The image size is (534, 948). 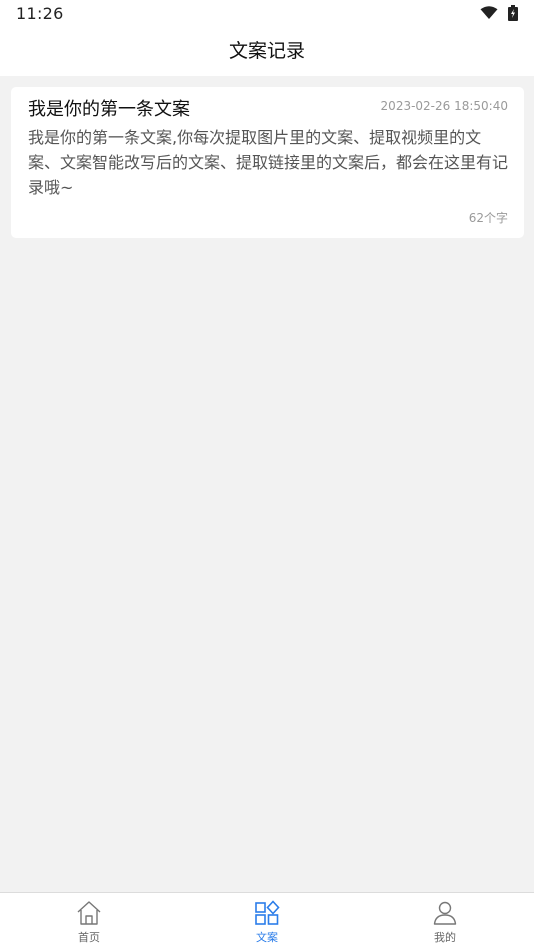 What do you see at coordinates (267, 937) in the screenshot?
I see `tab-copywriting-label: 文案` at bounding box center [267, 937].